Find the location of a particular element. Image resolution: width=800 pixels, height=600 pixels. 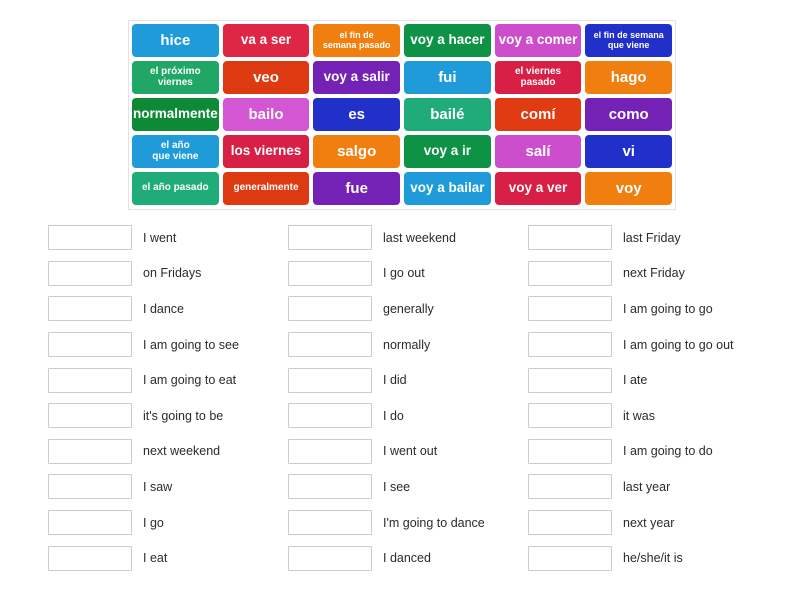

answer-label: next weekend is located at coordinates (182, 451).